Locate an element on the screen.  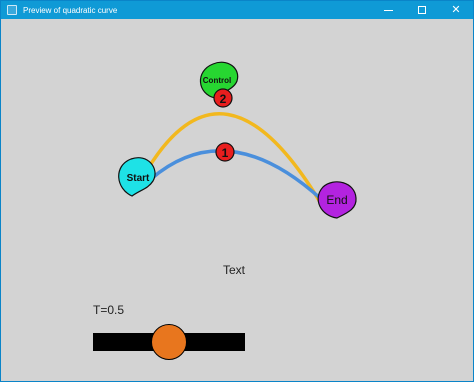
t-slider is located at coordinates (169, 342).